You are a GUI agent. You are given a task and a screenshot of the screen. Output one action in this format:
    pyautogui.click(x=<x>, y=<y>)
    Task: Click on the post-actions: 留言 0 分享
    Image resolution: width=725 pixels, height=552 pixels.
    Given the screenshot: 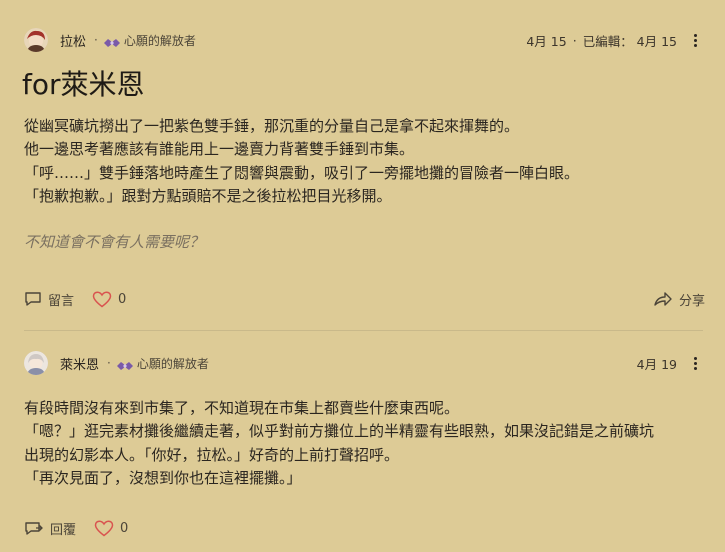 What is the action you would take?
    pyautogui.click(x=364, y=299)
    